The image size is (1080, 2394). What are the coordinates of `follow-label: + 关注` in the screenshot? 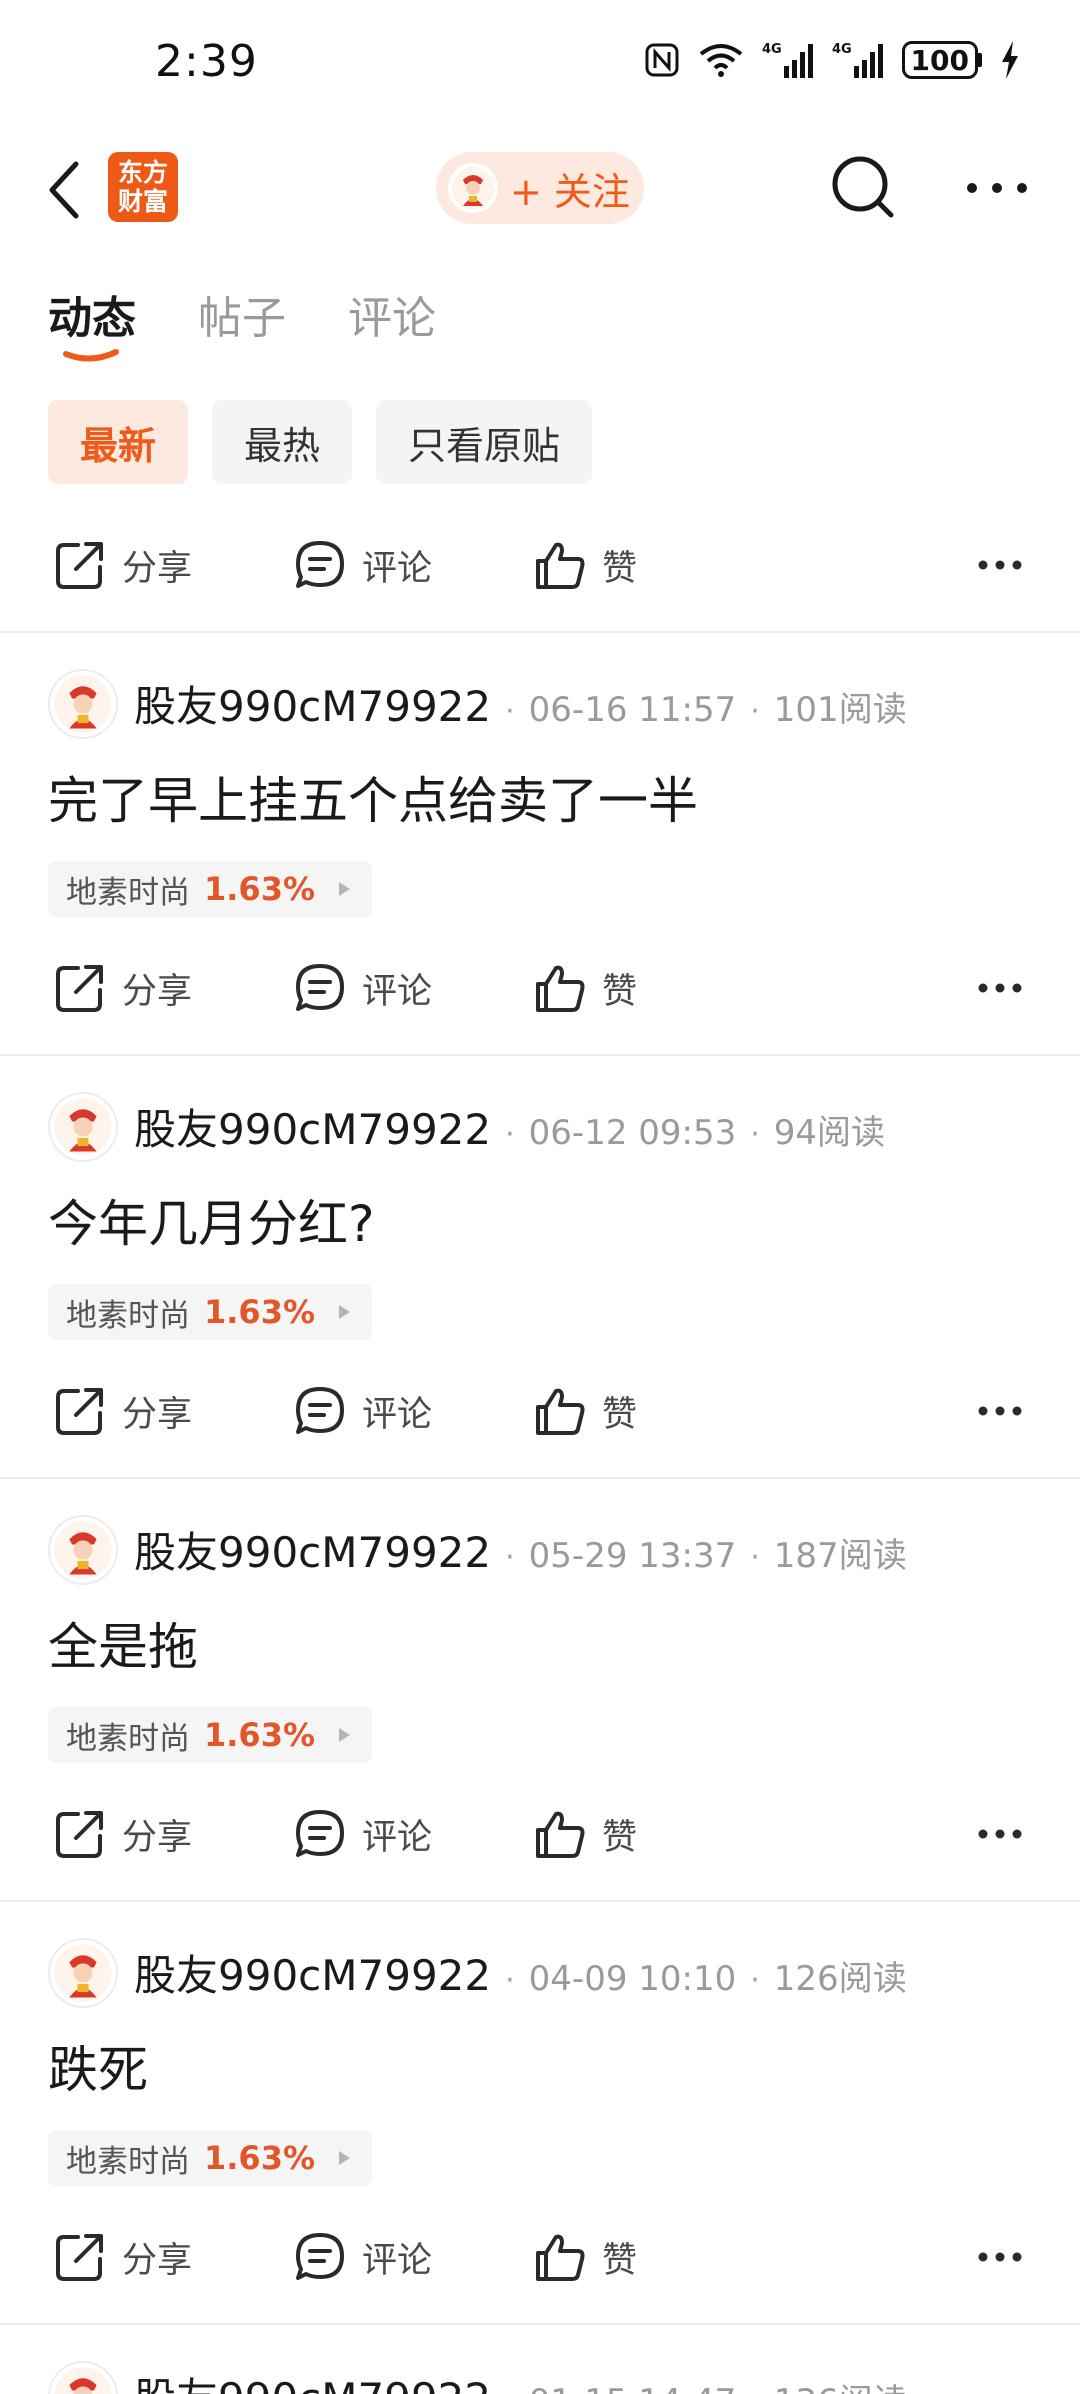 It's located at (570, 191).